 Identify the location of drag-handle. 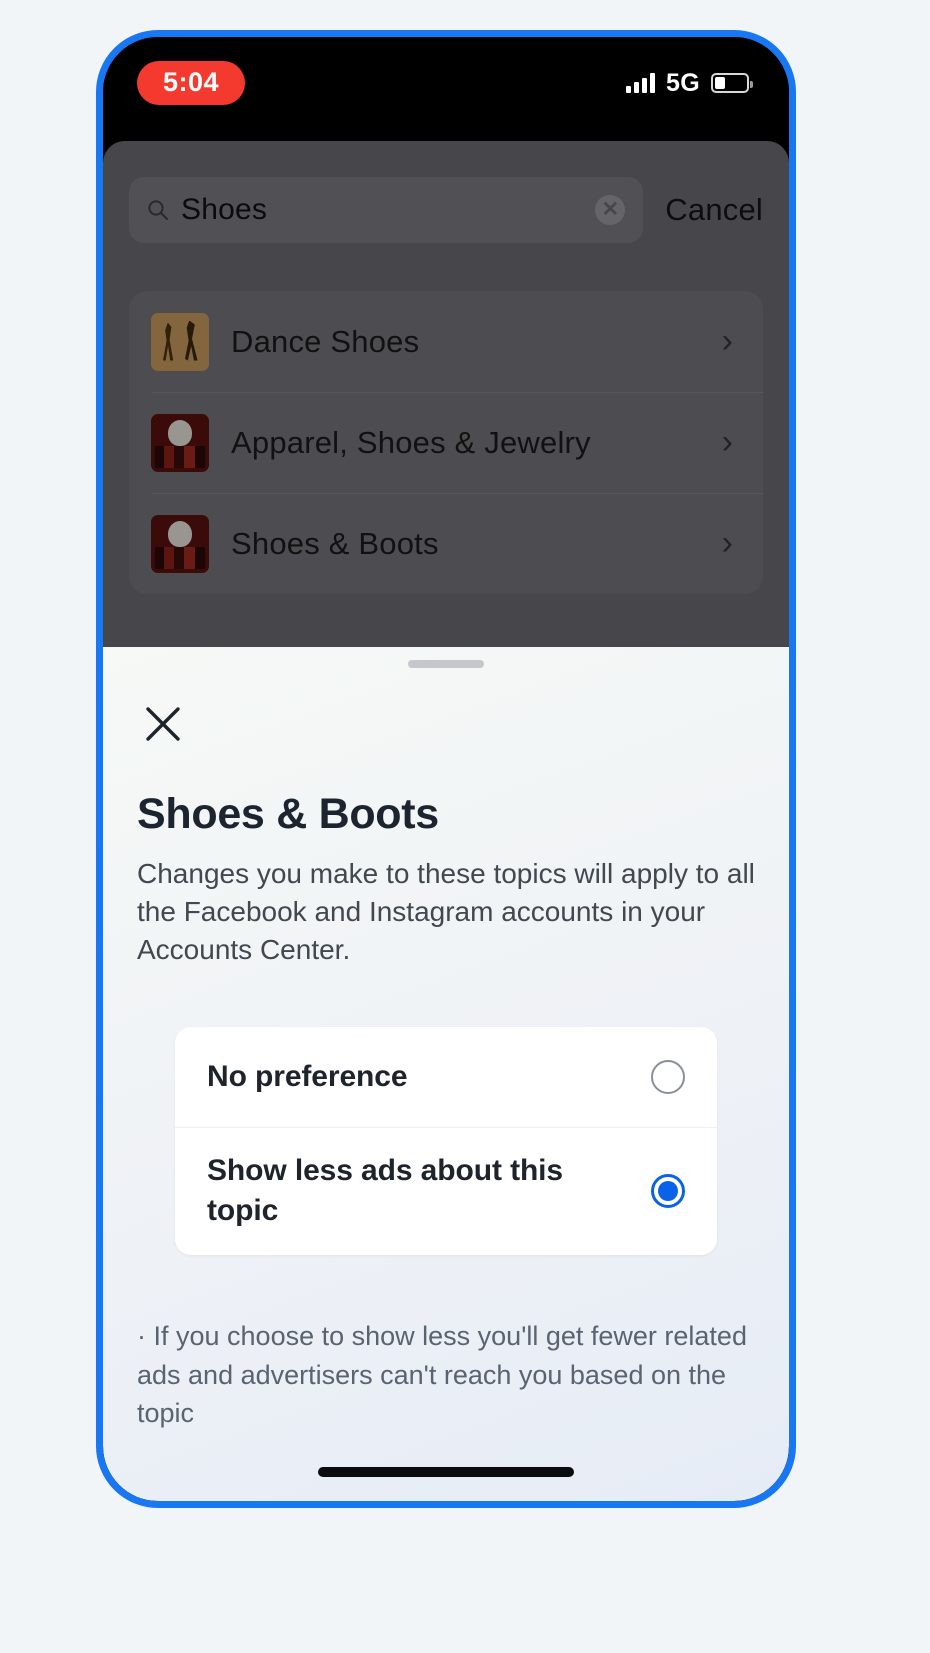
(446, 664).